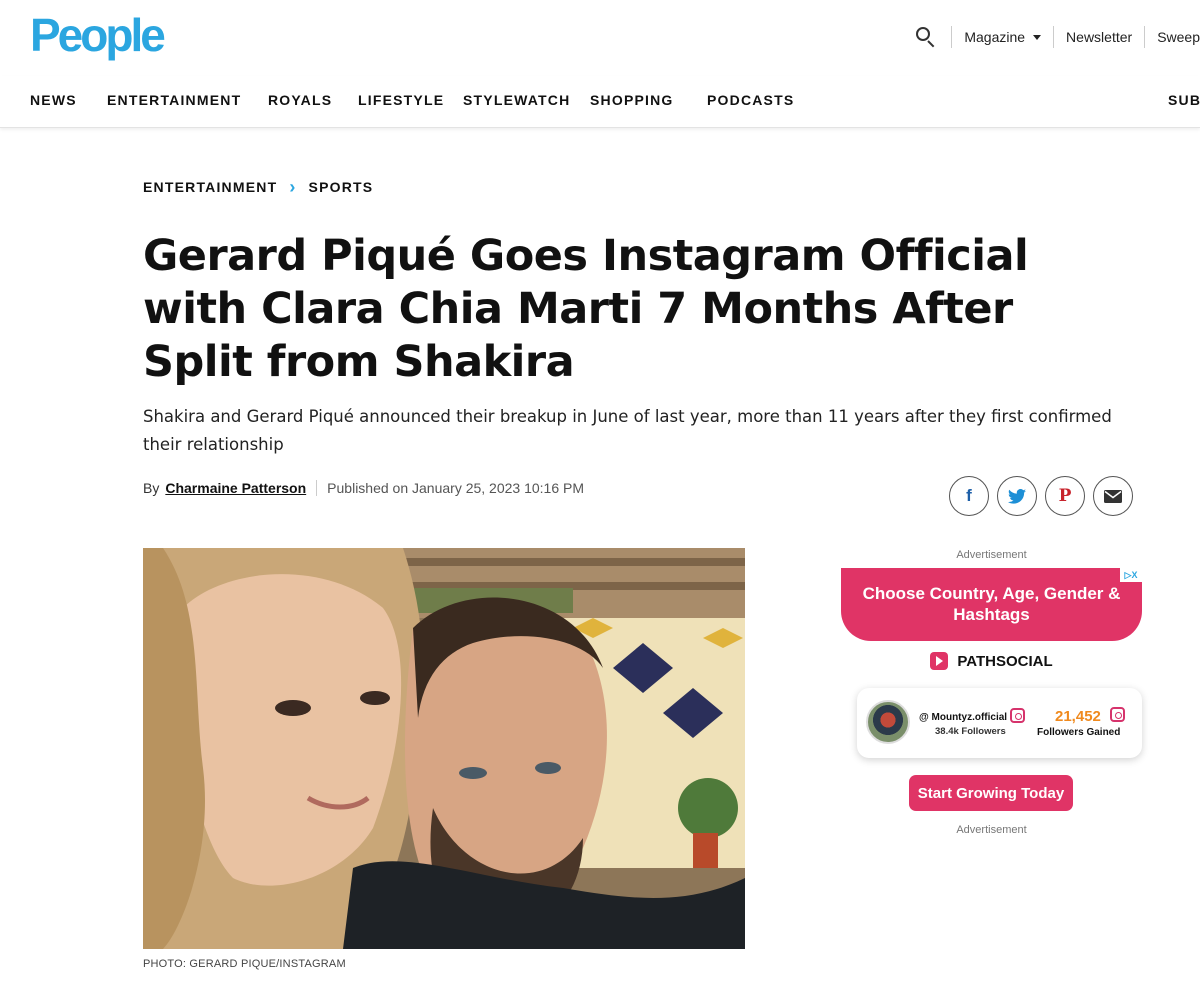  Describe the element at coordinates (888, 722) in the screenshot. I see `avatar` at that location.